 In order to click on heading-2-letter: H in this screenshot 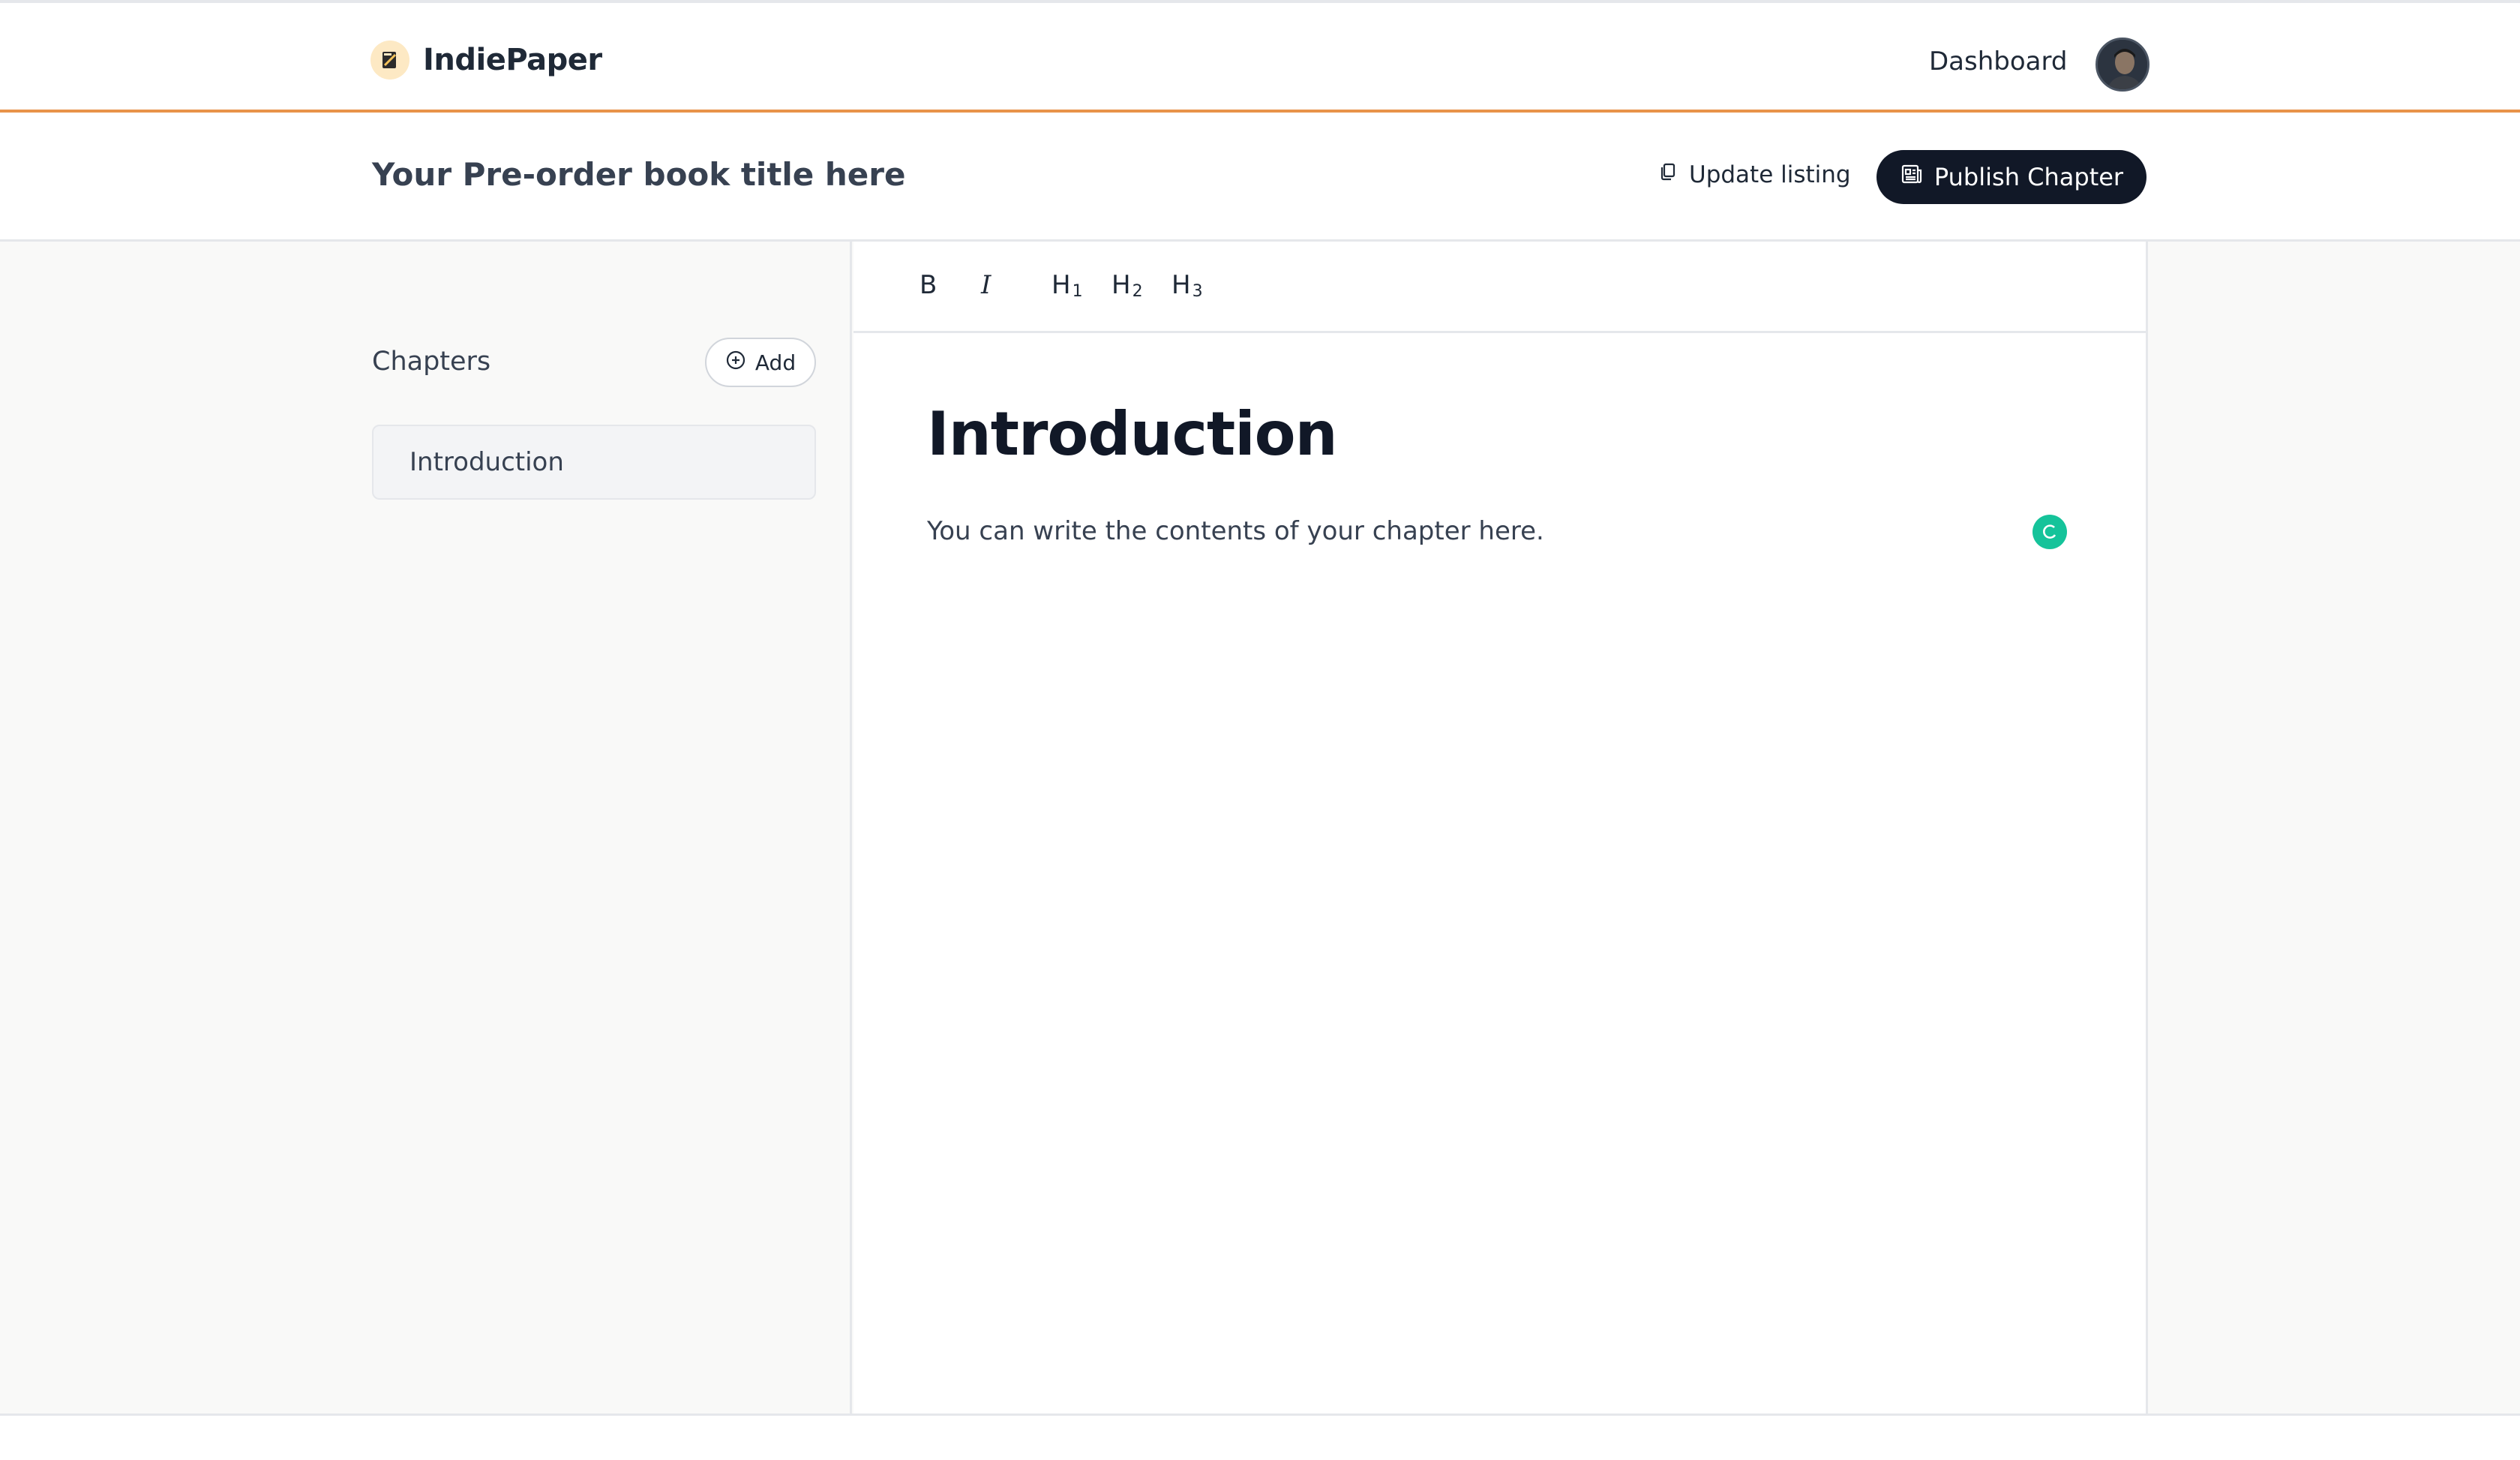, I will do `click(1121, 285)`.